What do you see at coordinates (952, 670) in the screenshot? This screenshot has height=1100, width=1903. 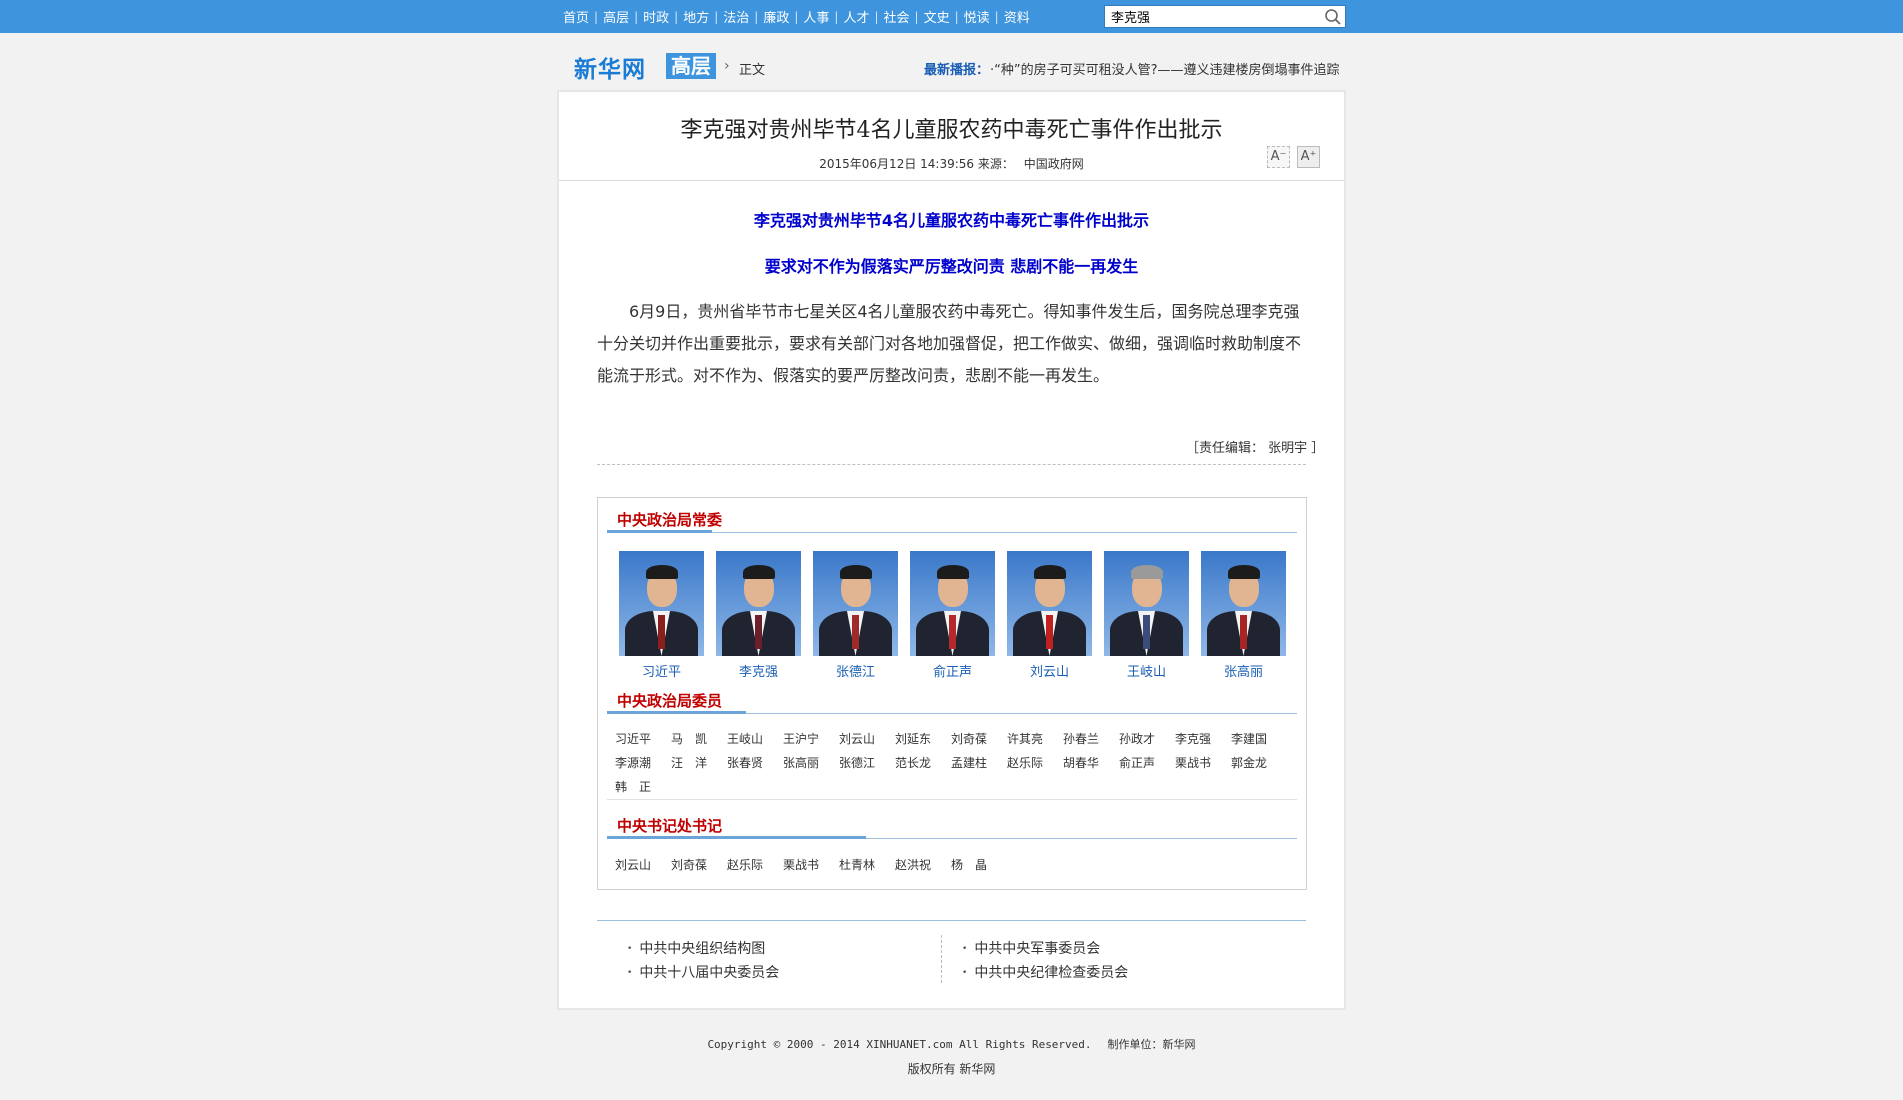 I see `leader-name: 俞正声` at bounding box center [952, 670].